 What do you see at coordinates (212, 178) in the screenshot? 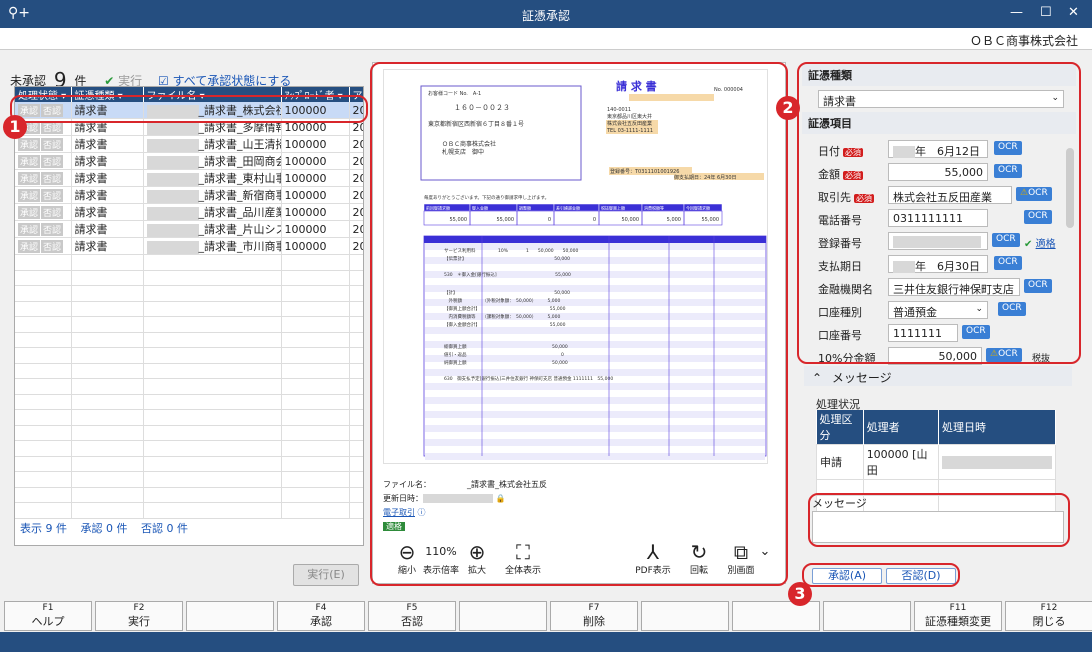
I see `row-file: _請求書_東村山事` at bounding box center [212, 178].